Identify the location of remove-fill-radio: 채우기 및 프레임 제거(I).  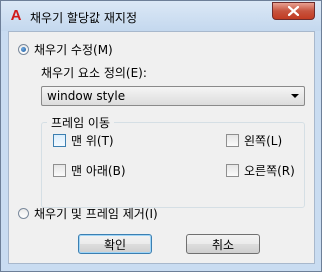
(88, 213).